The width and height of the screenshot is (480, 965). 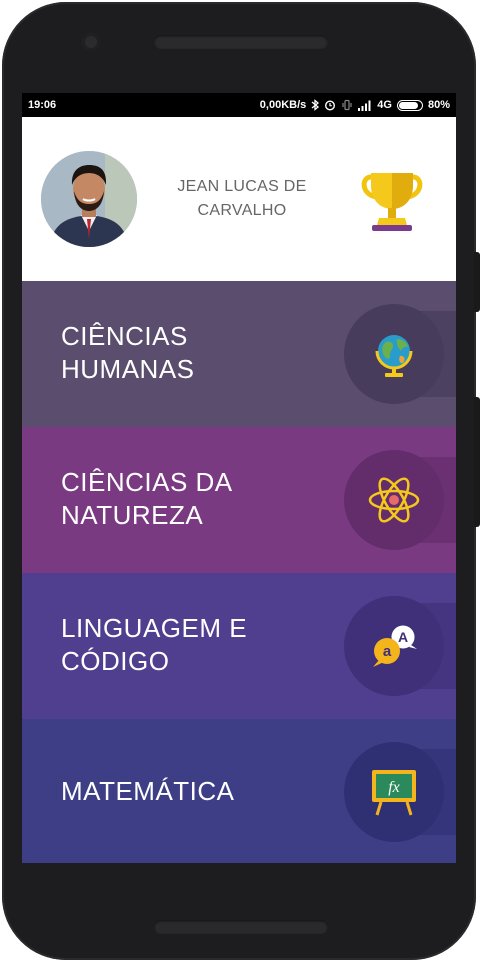 What do you see at coordinates (392, 200) in the screenshot?
I see `trophy-icon` at bounding box center [392, 200].